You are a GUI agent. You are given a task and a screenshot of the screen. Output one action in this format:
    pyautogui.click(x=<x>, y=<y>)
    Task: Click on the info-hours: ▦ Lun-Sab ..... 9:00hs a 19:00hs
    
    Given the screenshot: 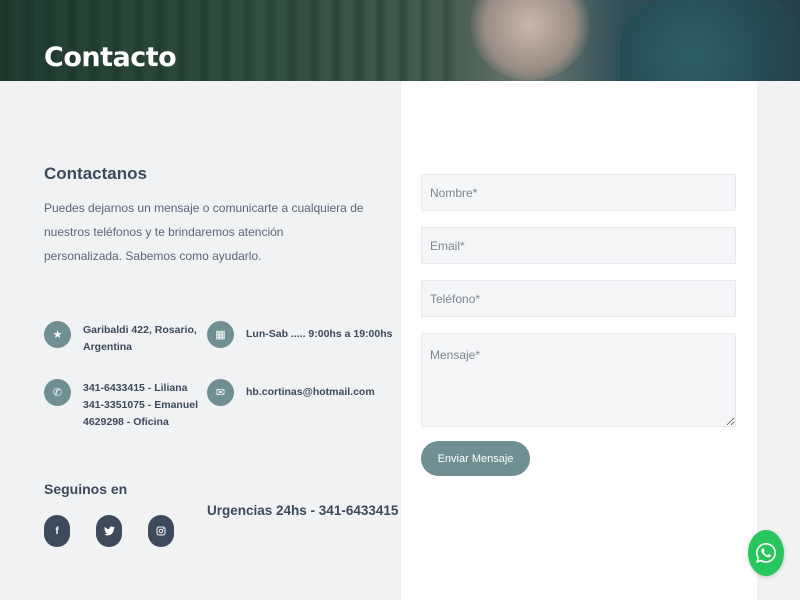 What is the action you would take?
    pyautogui.click(x=299, y=334)
    